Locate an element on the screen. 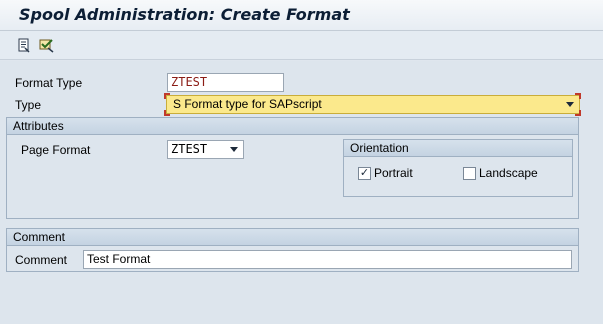 The image size is (603, 324). orientation-group: Orientation ✓ Portrait Landscape is located at coordinates (458, 168).